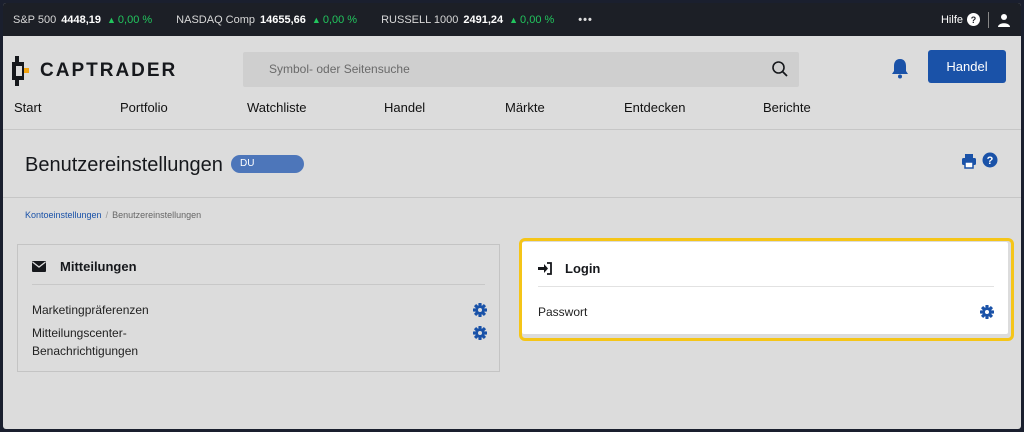  I want to click on account-badge: DU, so click(267, 164).